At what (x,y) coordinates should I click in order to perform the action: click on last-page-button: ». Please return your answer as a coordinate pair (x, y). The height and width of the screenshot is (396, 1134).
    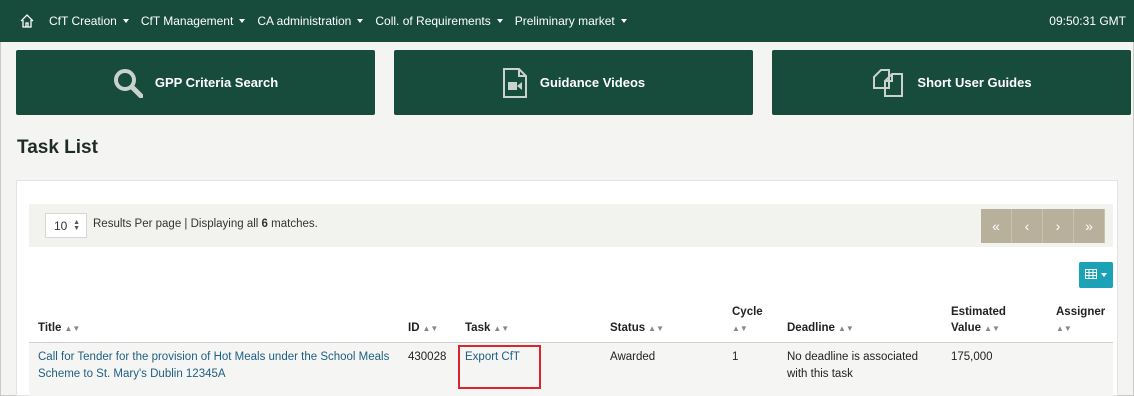
    Looking at the image, I should click on (1089, 226).